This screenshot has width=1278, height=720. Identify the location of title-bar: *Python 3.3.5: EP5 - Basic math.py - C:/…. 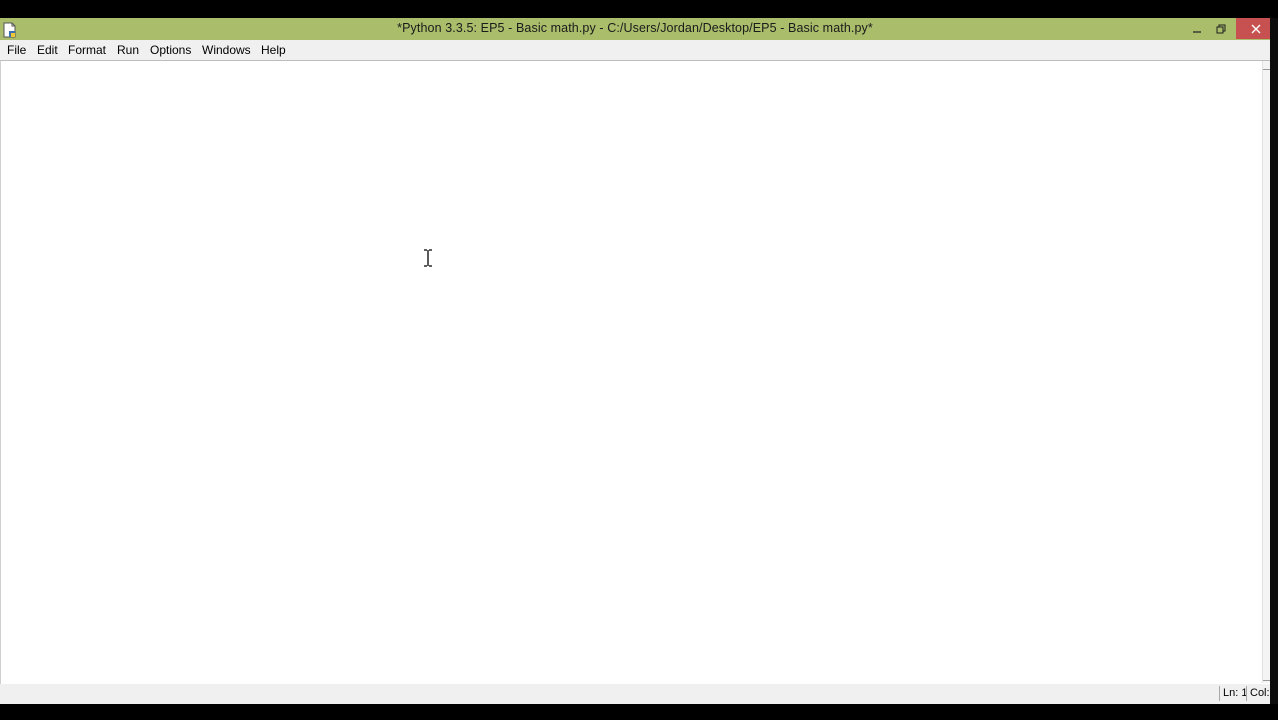
(638, 29).